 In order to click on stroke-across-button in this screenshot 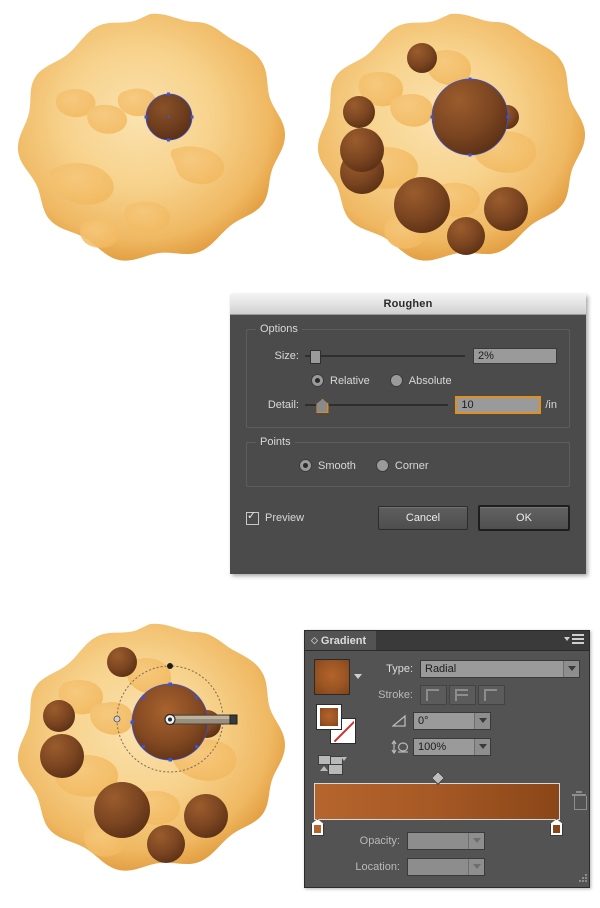, I will do `click(491, 694)`.